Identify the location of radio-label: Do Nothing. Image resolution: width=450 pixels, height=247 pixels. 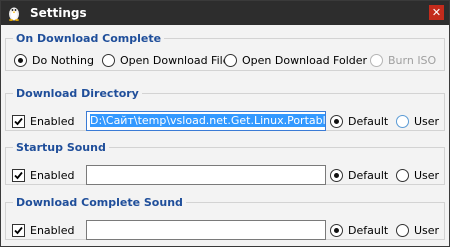
(63, 60).